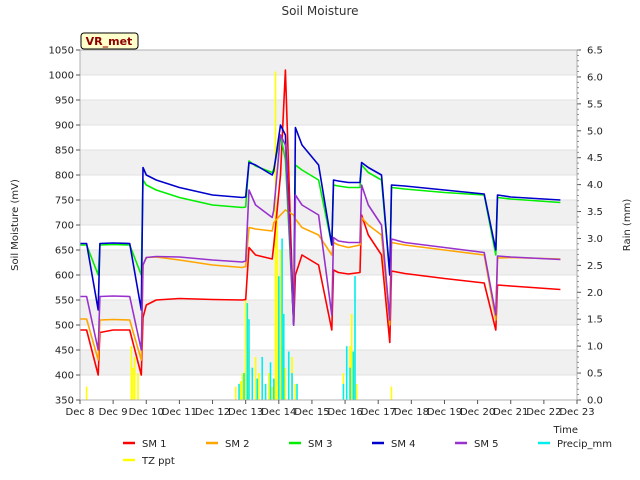  I want to click on x-tick-label: Dec 18, so click(411, 412).